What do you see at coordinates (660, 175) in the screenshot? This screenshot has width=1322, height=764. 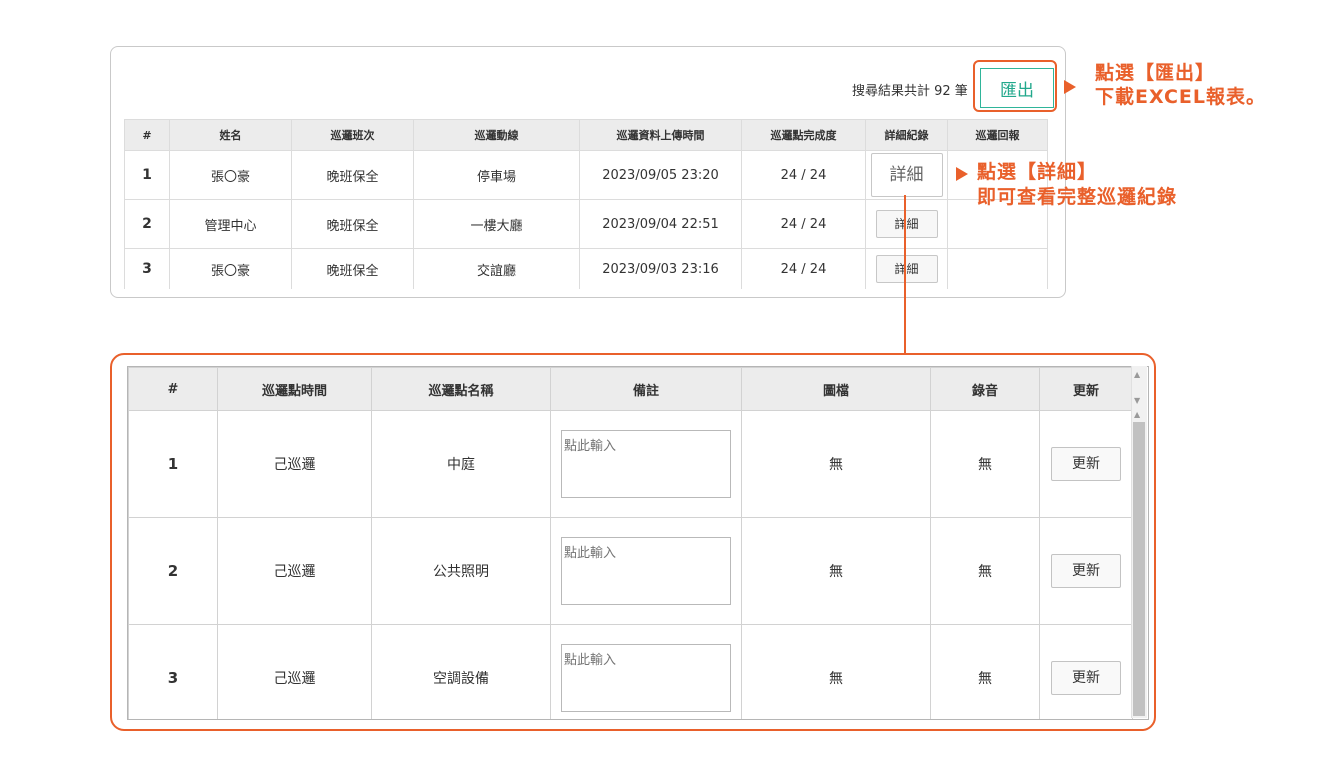 I see `upload-time: 2023/09/05 23:20` at bounding box center [660, 175].